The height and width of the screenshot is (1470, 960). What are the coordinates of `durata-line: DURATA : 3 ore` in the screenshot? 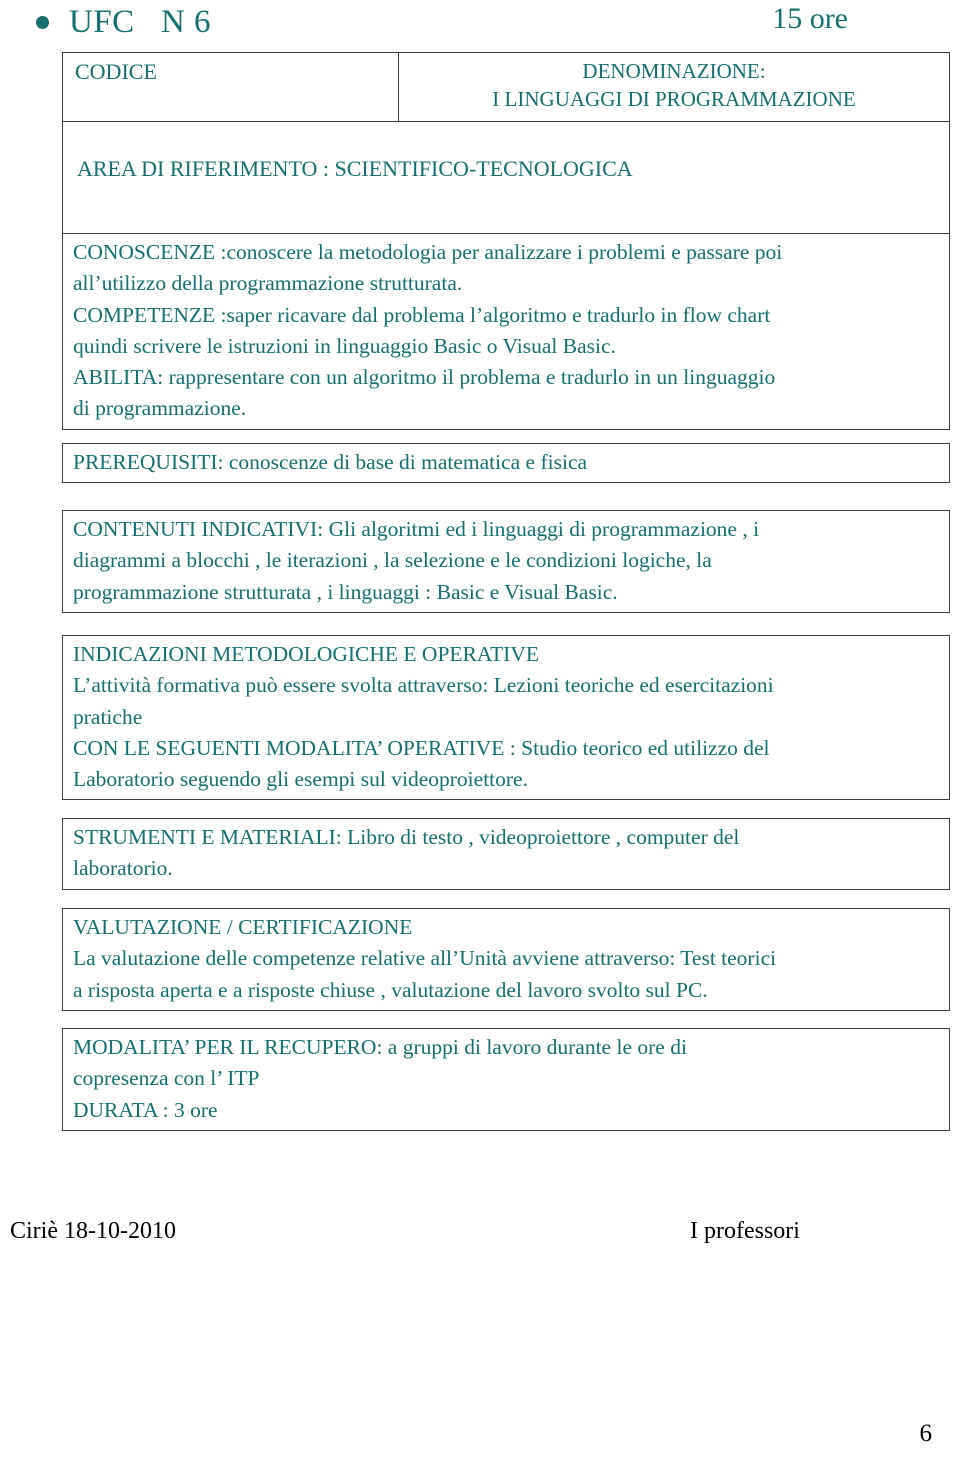 It's located at (145, 1109).